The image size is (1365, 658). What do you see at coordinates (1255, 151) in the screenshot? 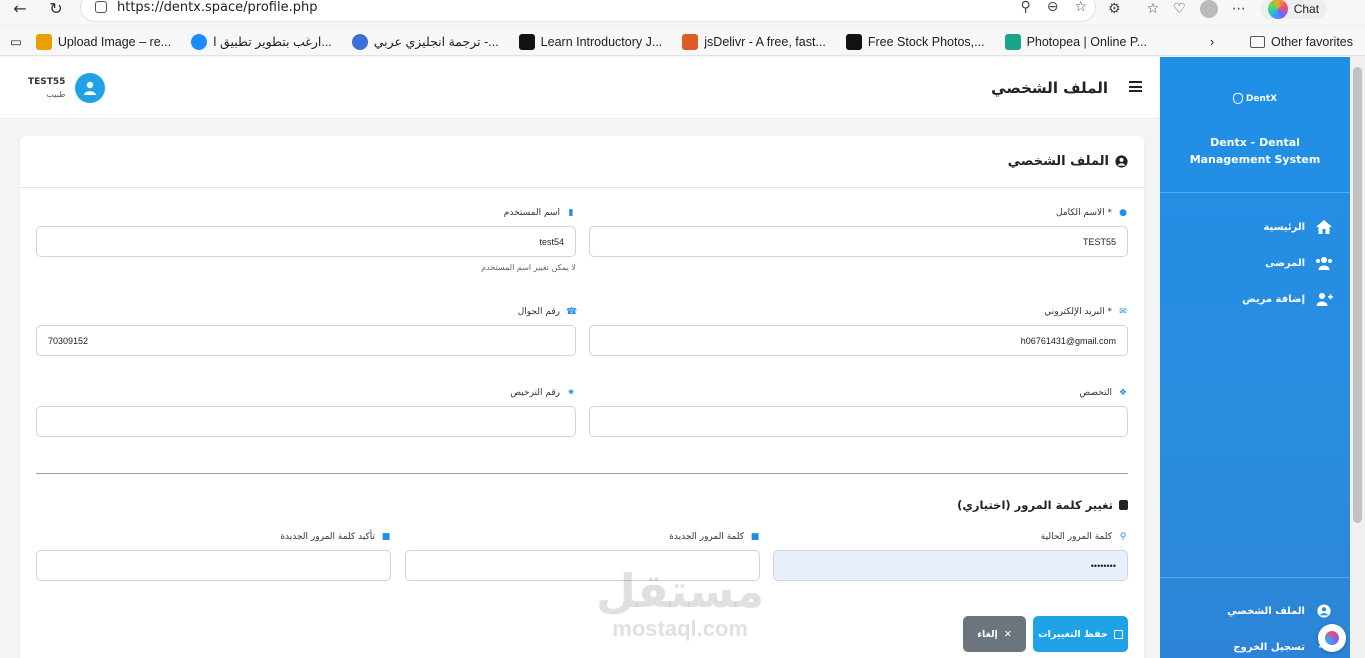
I see `brand-title: Dentx - Dental Management System` at bounding box center [1255, 151].